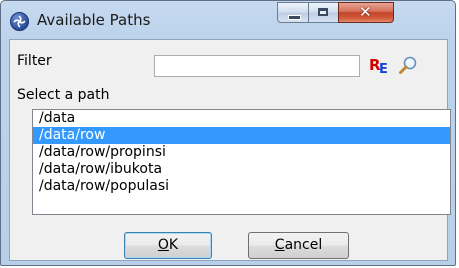  Describe the element at coordinates (173, 245) in the screenshot. I see `ok-label-rest: K` at that location.